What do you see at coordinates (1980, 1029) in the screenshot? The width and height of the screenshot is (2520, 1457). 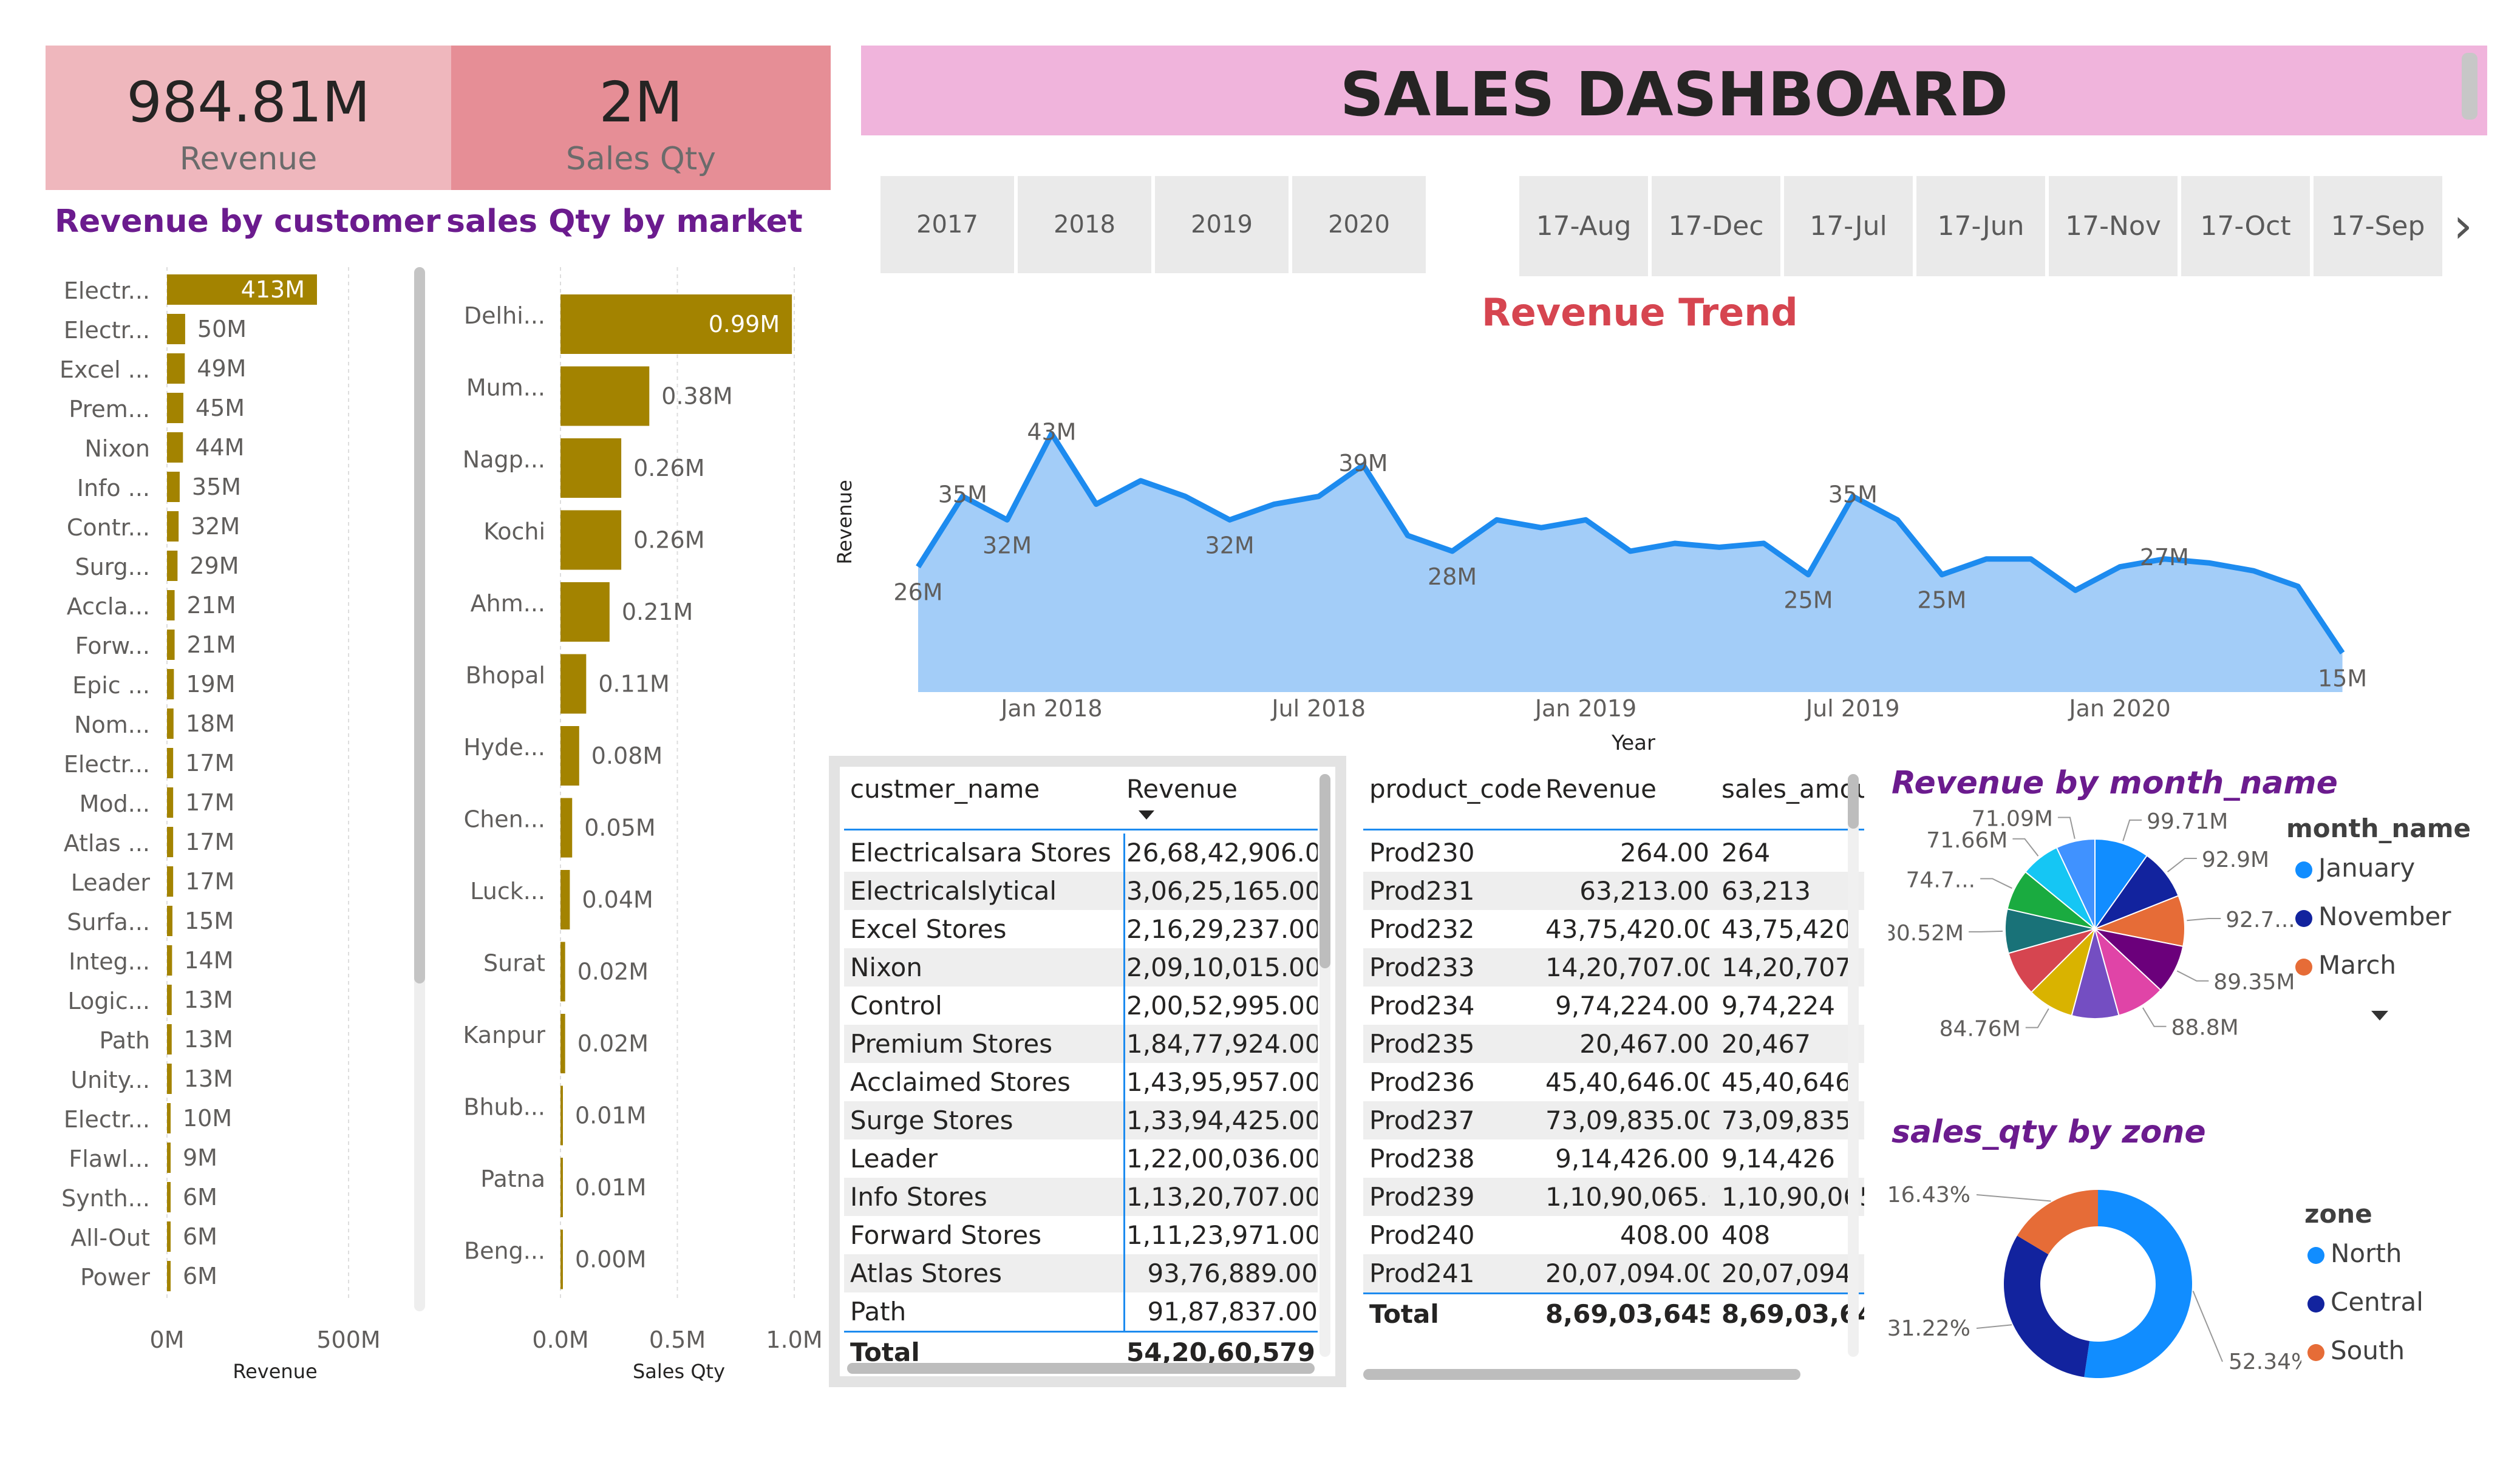 I see `month-pie-label: 84.76M` at bounding box center [1980, 1029].